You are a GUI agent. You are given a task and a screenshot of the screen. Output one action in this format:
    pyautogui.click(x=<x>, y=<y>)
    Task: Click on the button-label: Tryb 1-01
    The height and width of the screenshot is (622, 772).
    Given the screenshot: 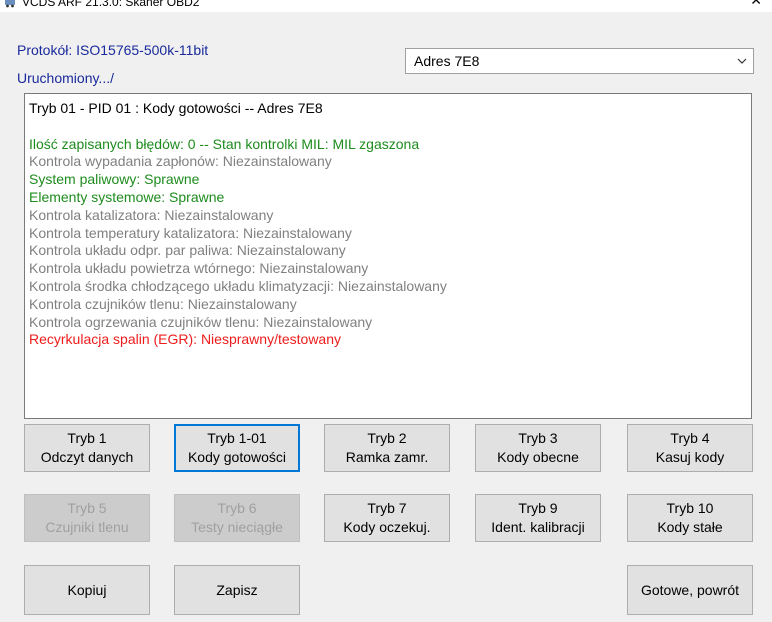 What is the action you would take?
    pyautogui.click(x=237, y=438)
    